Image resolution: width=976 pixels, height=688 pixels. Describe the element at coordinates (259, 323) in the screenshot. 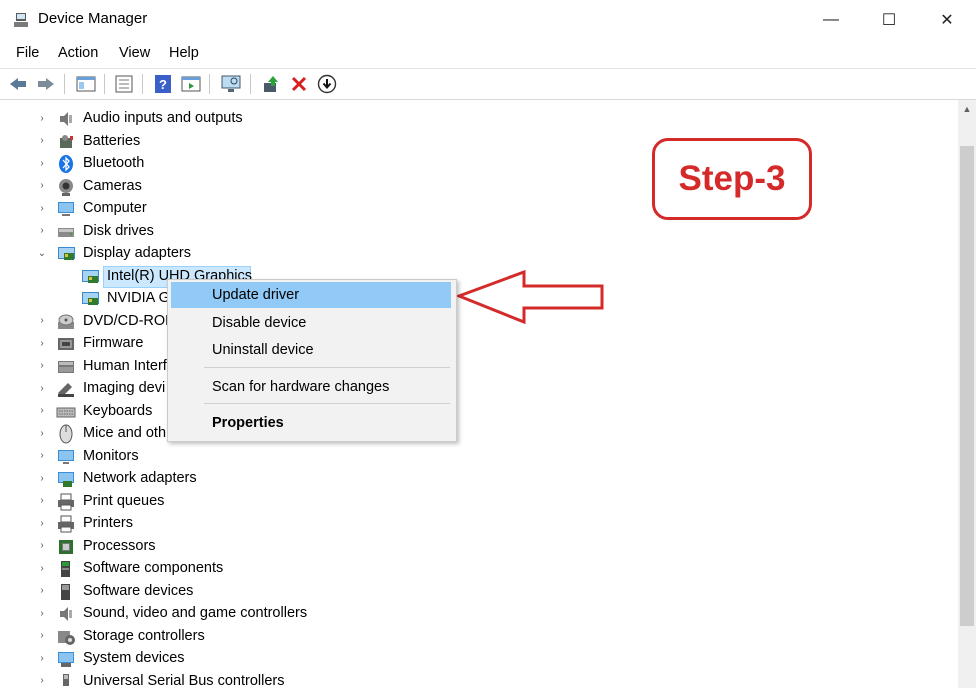

I see `context-item-label: Disable device` at that location.